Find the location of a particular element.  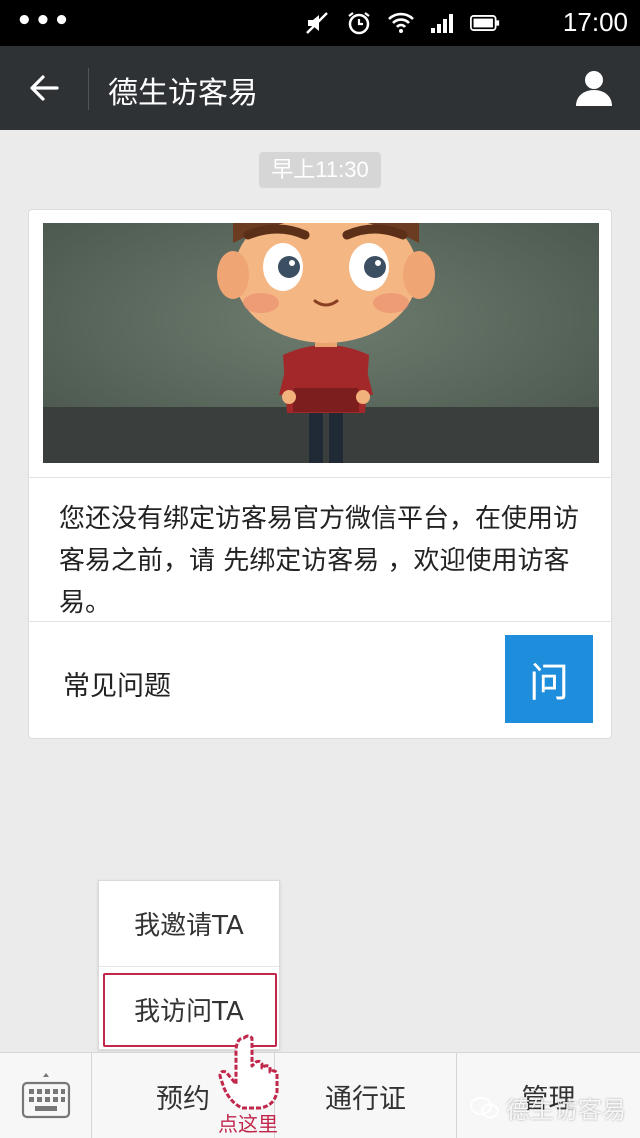

alarm-icon is located at coordinates (359, 23).